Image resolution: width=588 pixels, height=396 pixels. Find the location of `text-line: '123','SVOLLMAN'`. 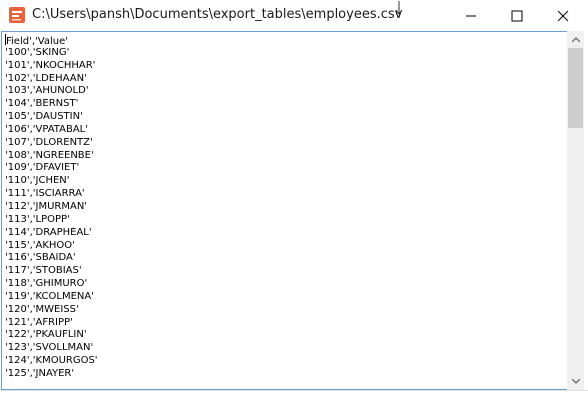

text-line: '123','SVOLLMAN' is located at coordinates (49, 348).